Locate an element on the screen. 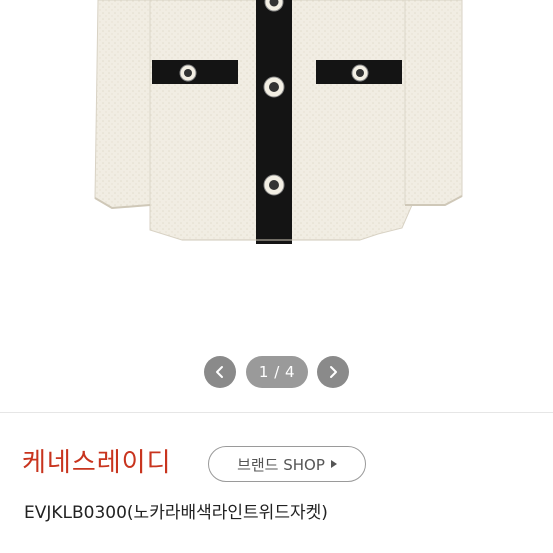  chevron-left-icon is located at coordinates (219, 372).